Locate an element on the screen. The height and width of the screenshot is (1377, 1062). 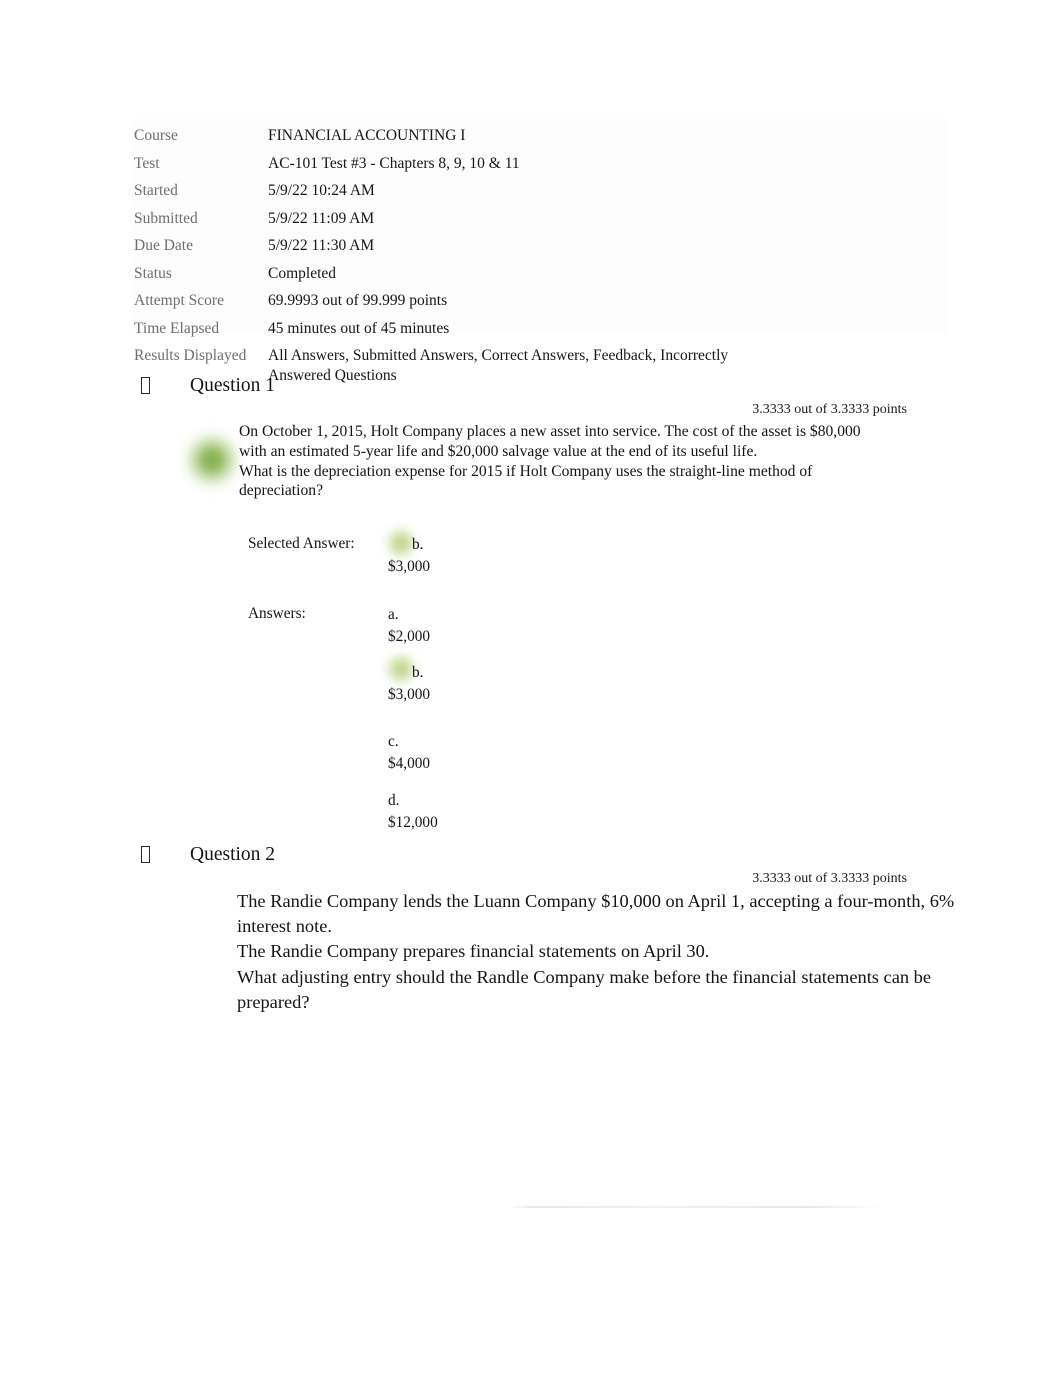
scan-artifact-line is located at coordinates (696, 1207).